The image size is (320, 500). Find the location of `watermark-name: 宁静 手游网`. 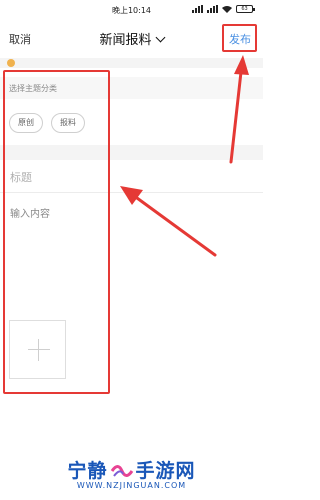

watermark-name: 宁静 手游网 is located at coordinates (131, 469).